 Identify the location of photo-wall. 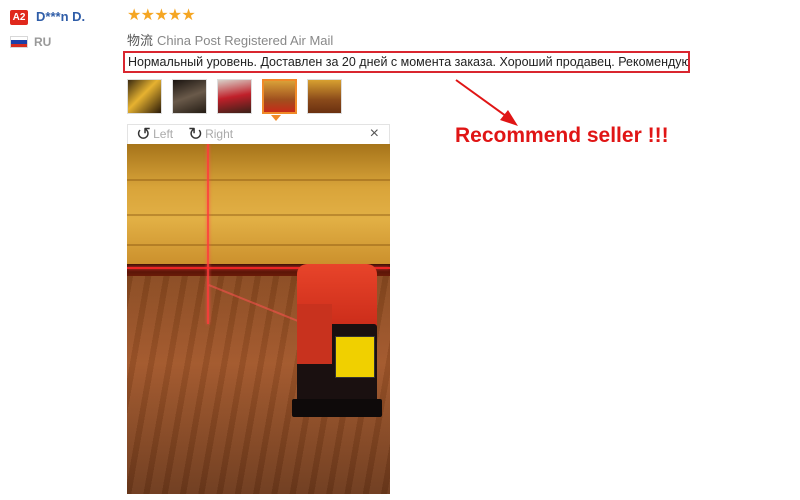
(258, 206).